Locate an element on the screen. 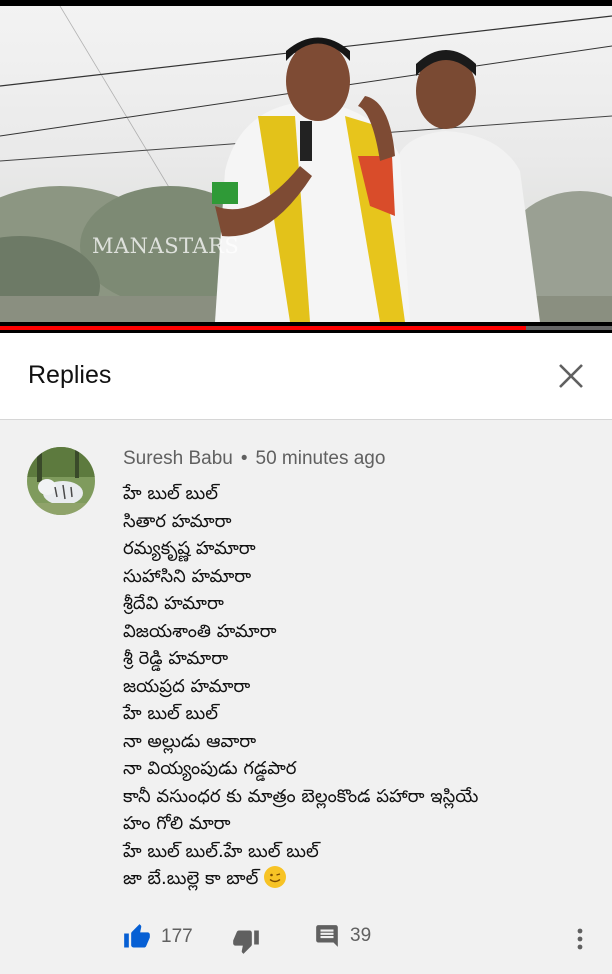 The height and width of the screenshot is (974, 612). close-button is located at coordinates (571, 376).